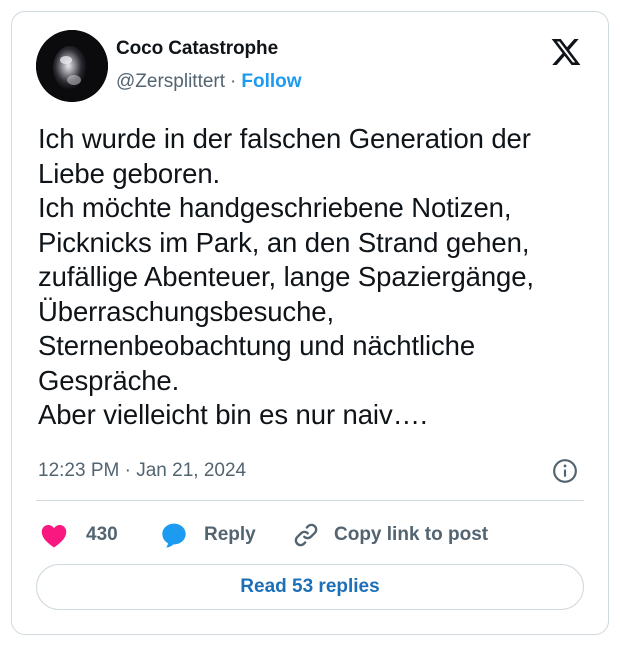 This screenshot has height=646, width=620. I want to click on read-replies-button: Read 53 replies, so click(310, 587).